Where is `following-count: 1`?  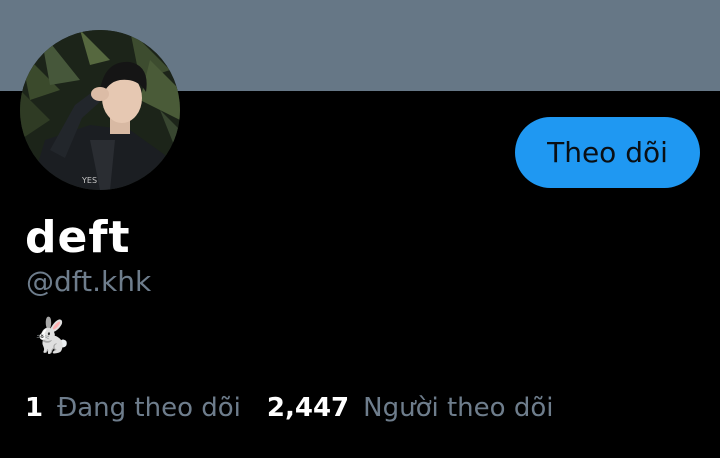 following-count: 1 is located at coordinates (34, 408).